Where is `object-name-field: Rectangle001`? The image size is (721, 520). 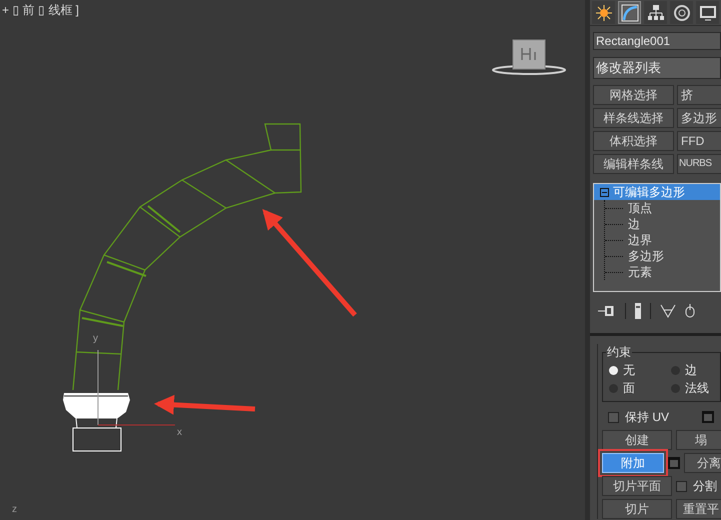 object-name-field: Rectangle001 is located at coordinates (657, 41).